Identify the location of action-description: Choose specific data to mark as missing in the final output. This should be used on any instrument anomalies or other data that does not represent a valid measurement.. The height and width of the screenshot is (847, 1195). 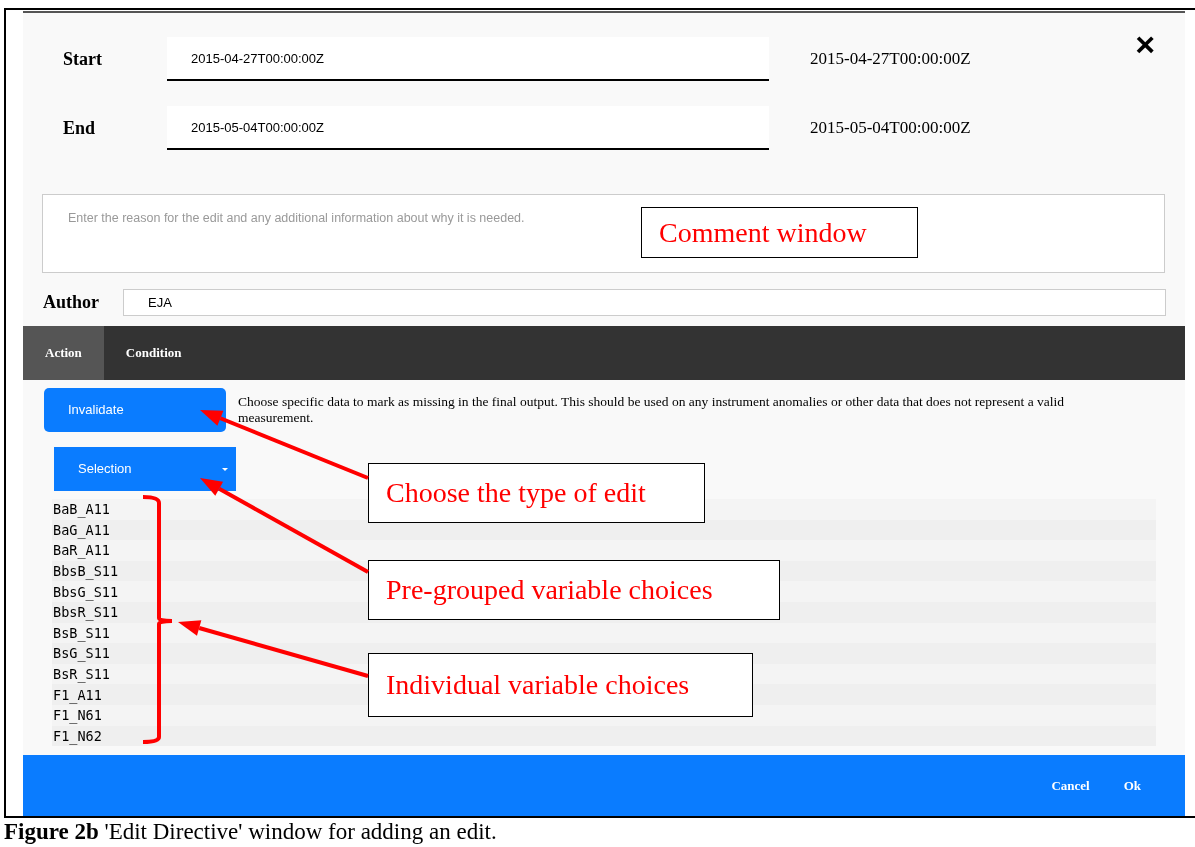
(652, 410).